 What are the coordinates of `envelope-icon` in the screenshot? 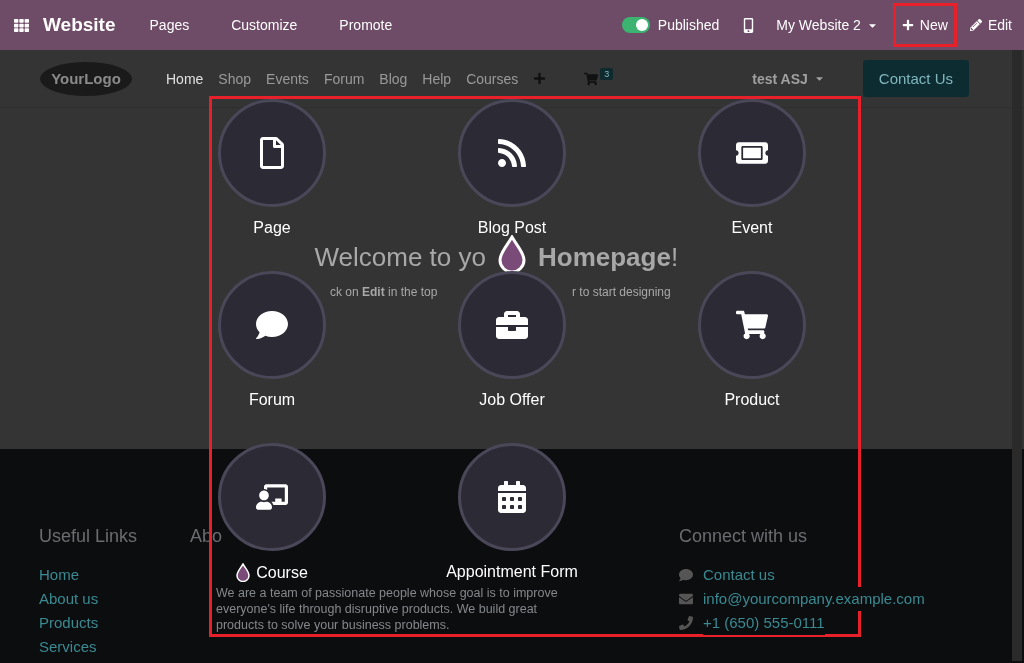 It's located at (686, 599).